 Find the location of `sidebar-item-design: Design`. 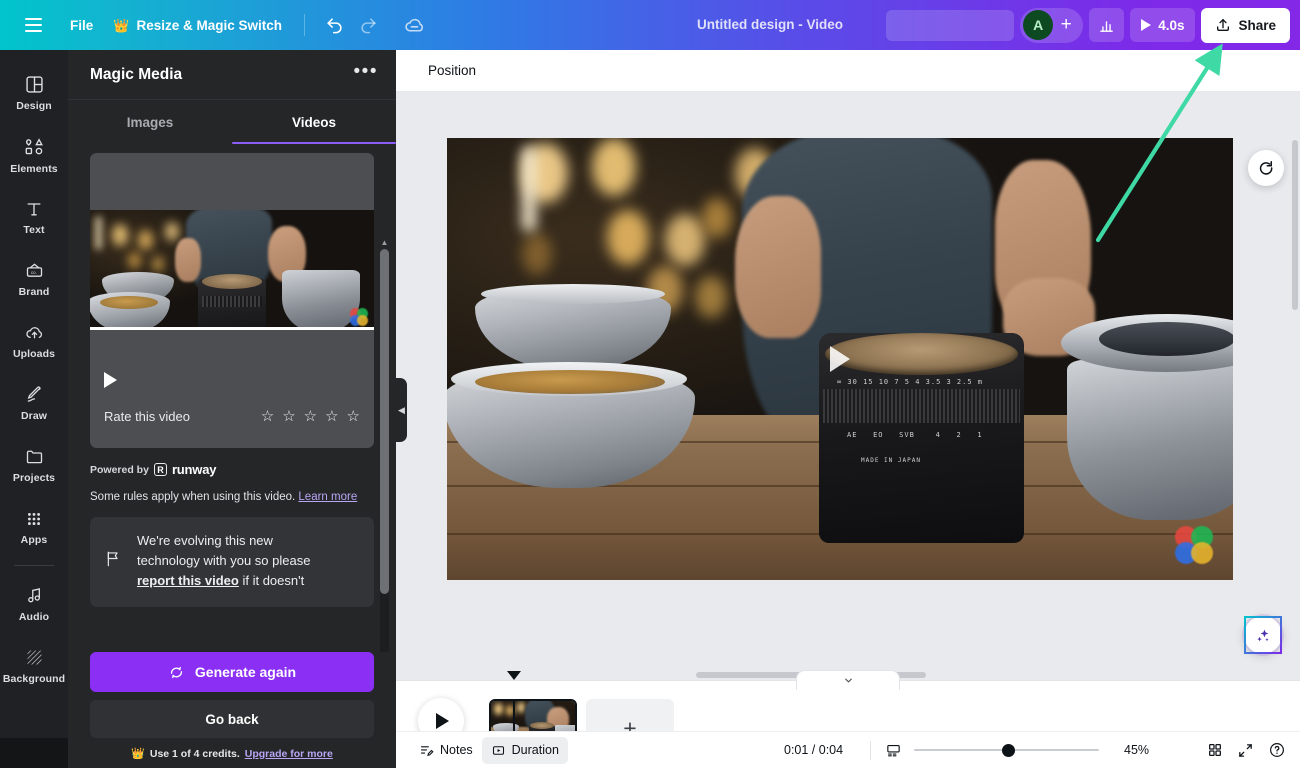

sidebar-item-design: Design is located at coordinates (34, 93).